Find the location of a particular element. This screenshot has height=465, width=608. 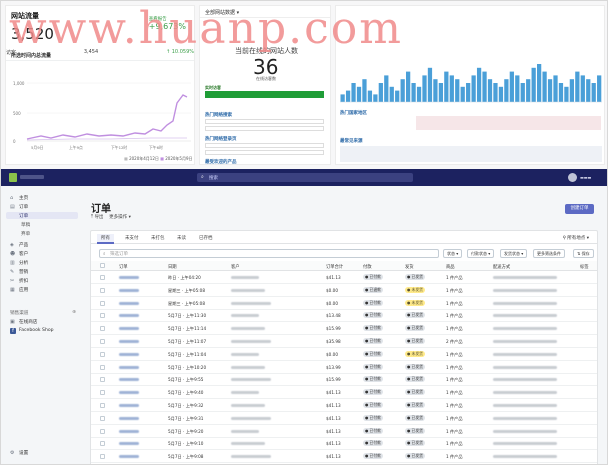

table-row: 5月7日 · 上午11:04 $0.00 ● 已付款 ● 未发货 1 件产品 is located at coordinates (344, 355).